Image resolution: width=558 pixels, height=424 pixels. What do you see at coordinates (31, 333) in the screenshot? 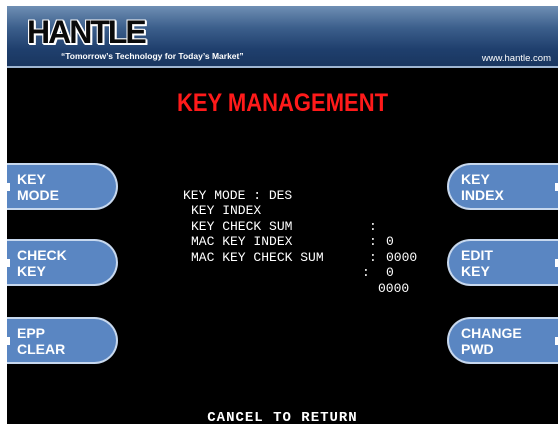
I see `button-label-line1: EPP` at bounding box center [31, 333].